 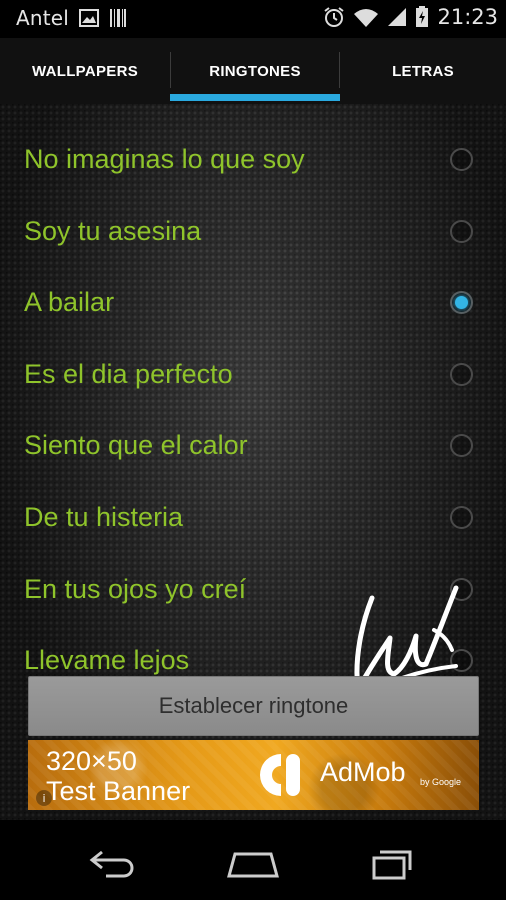 I want to click on alarm-icon, so click(x=334, y=17).